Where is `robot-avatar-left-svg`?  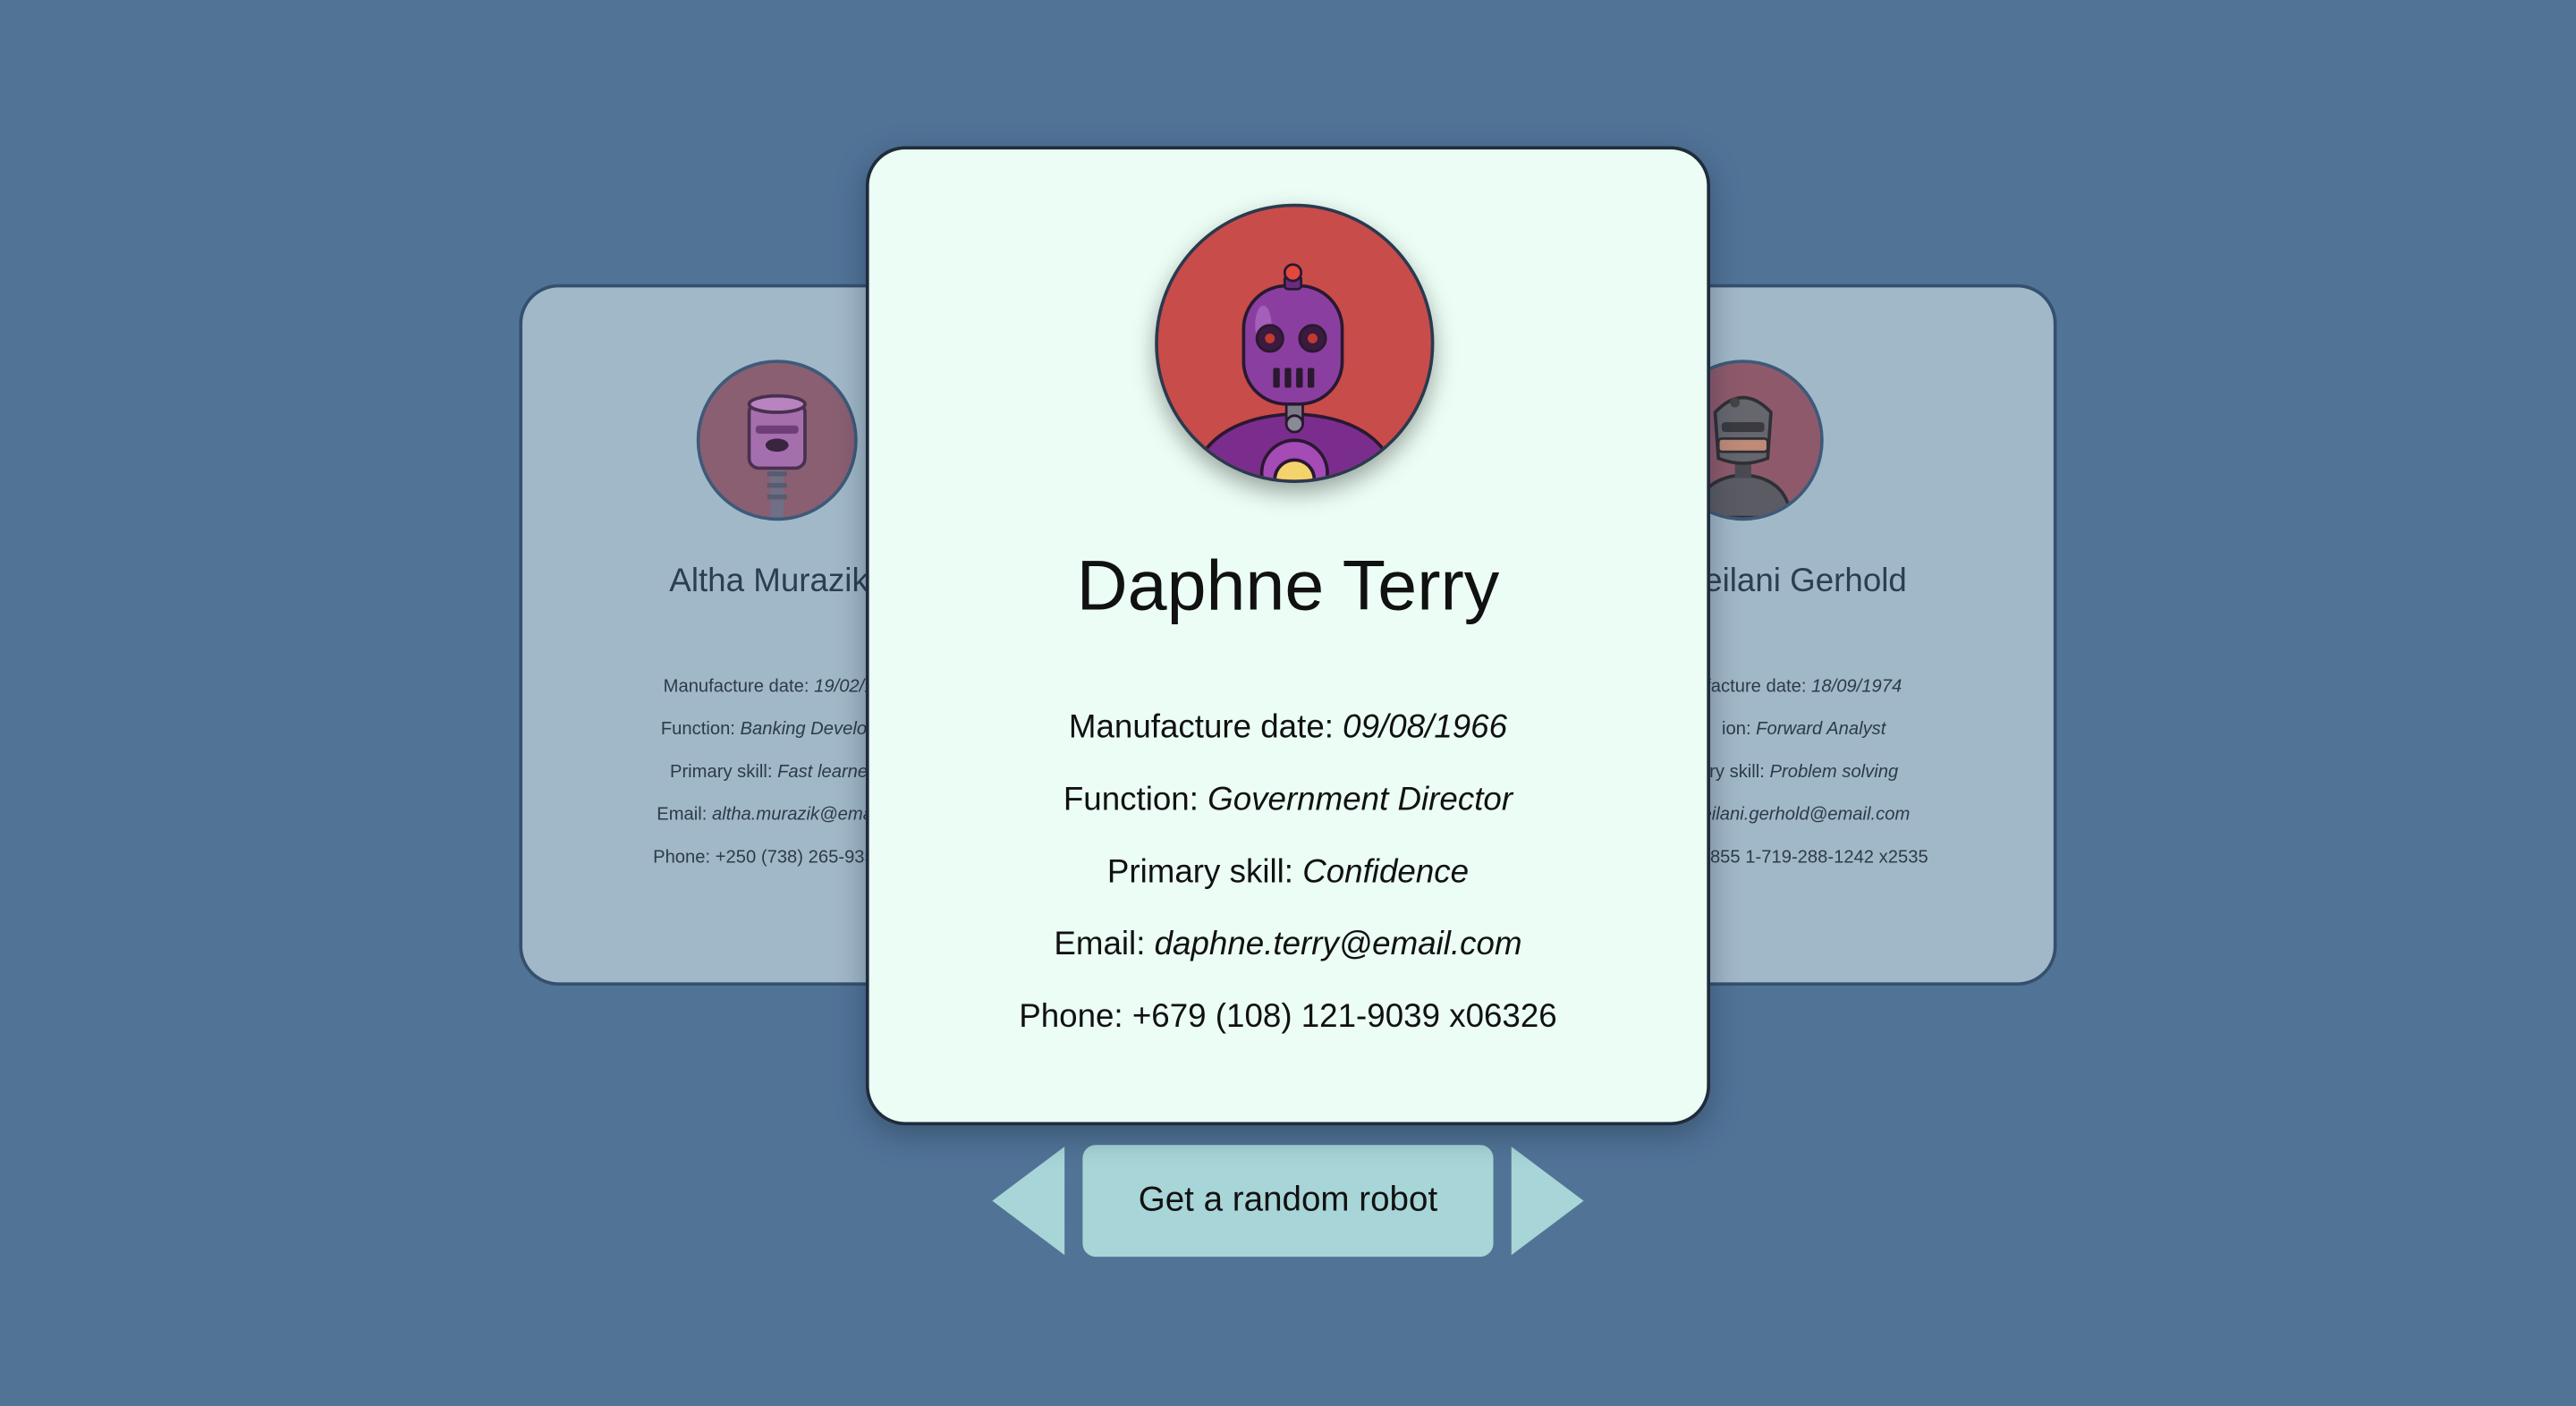 robot-avatar-left-svg is located at coordinates (777, 440).